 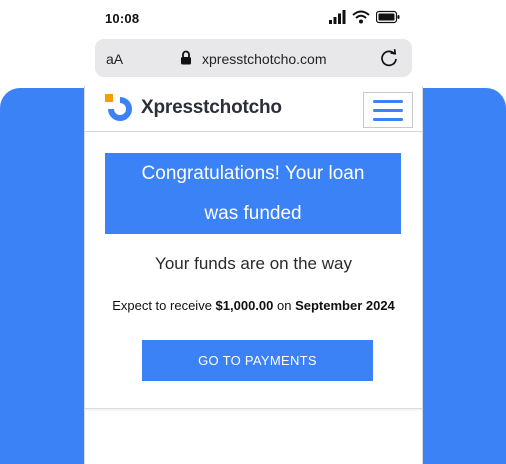 I want to click on battery-icon, so click(x=388, y=17).